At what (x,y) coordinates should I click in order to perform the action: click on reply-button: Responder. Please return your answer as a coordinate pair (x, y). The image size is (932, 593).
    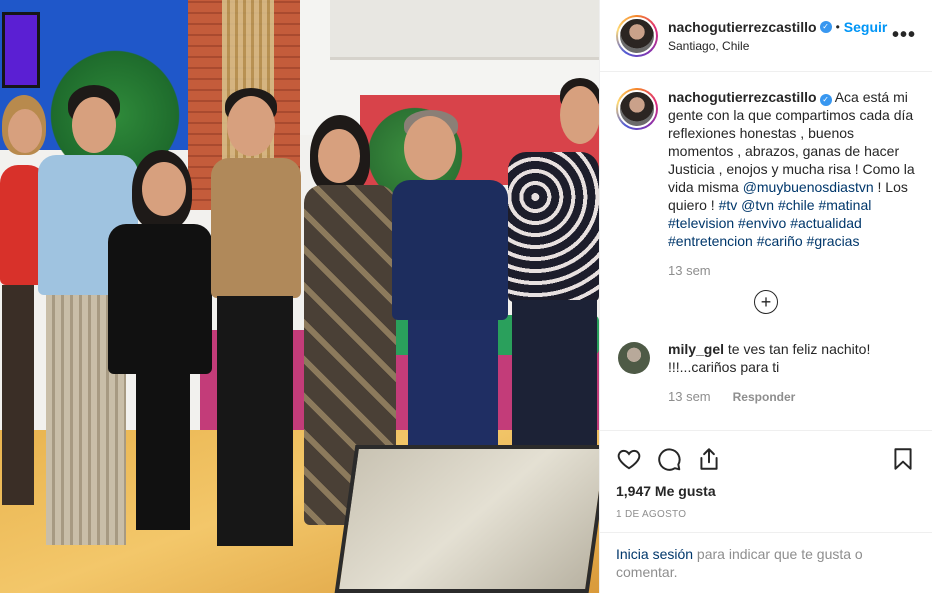
    Looking at the image, I should click on (764, 397).